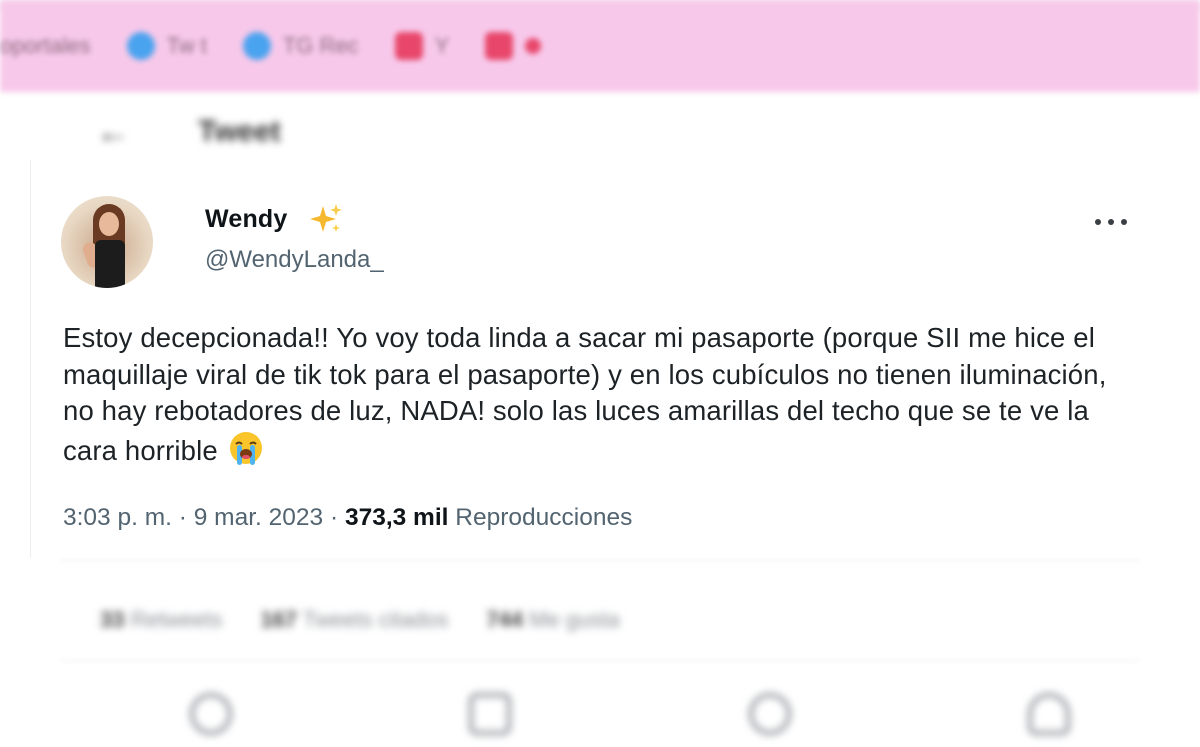 This screenshot has width=1200, height=747. I want to click on bookmark-item: Y, so click(422, 46).